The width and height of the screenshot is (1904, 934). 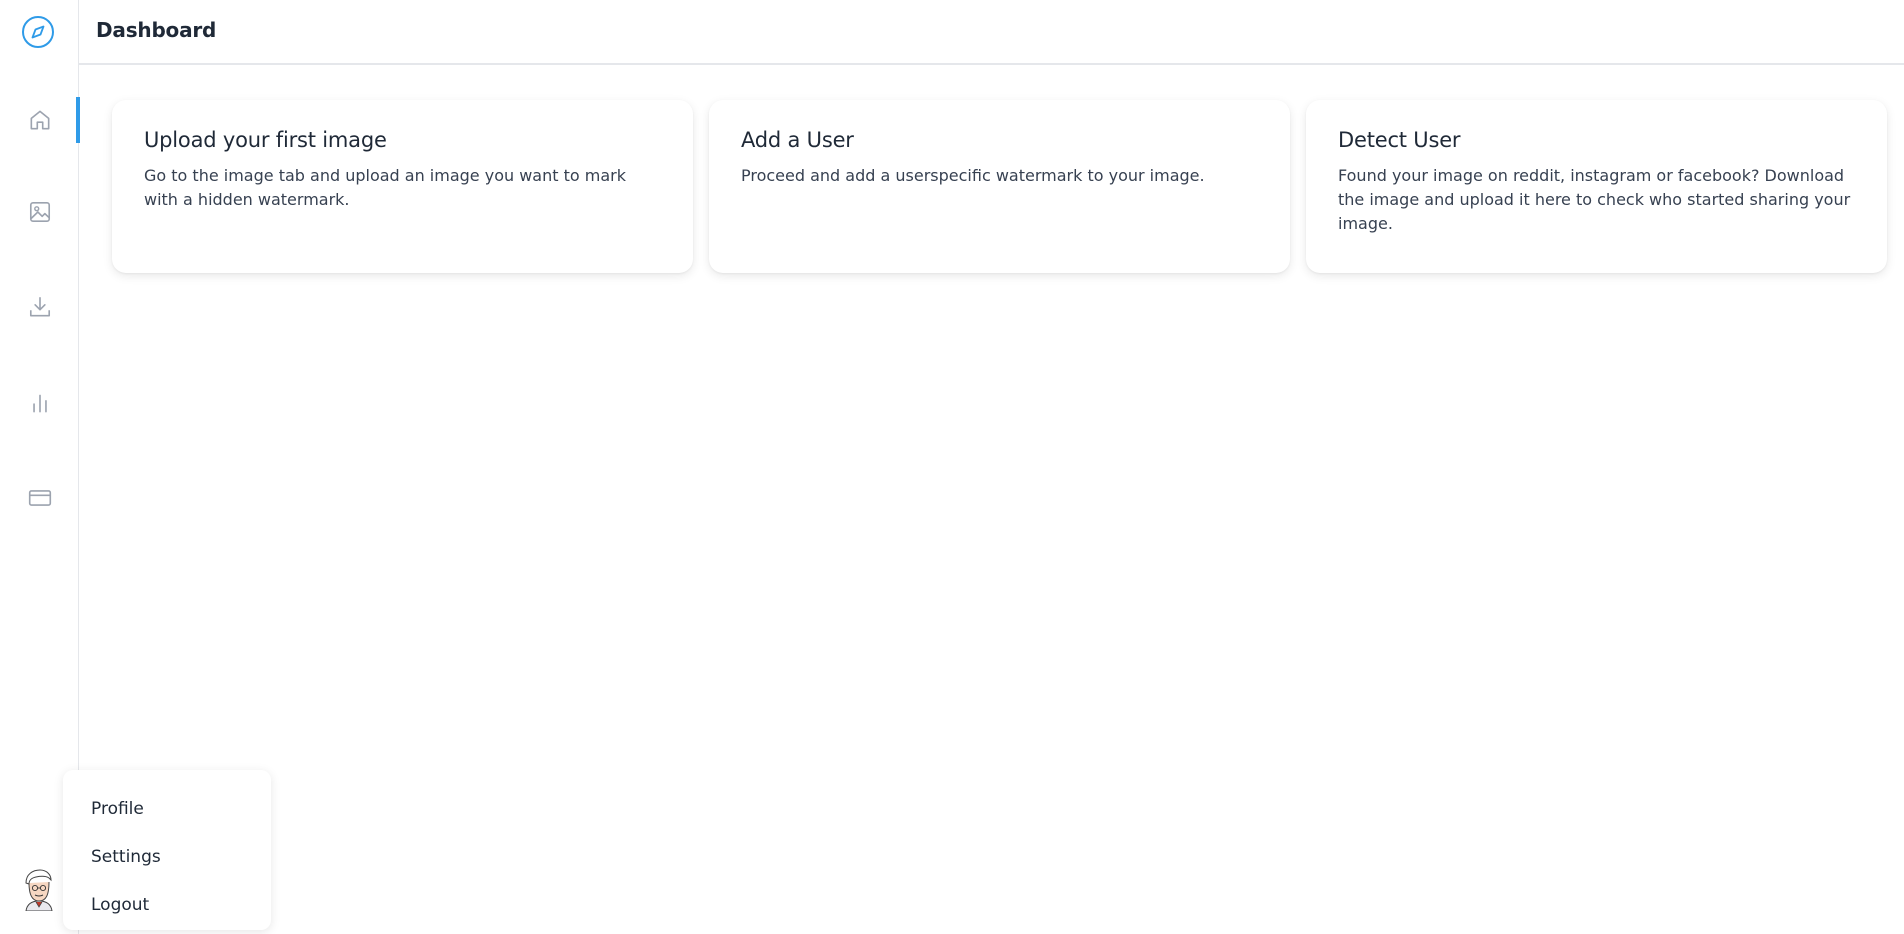 What do you see at coordinates (797, 140) in the screenshot?
I see `card-title: Add a User` at bounding box center [797, 140].